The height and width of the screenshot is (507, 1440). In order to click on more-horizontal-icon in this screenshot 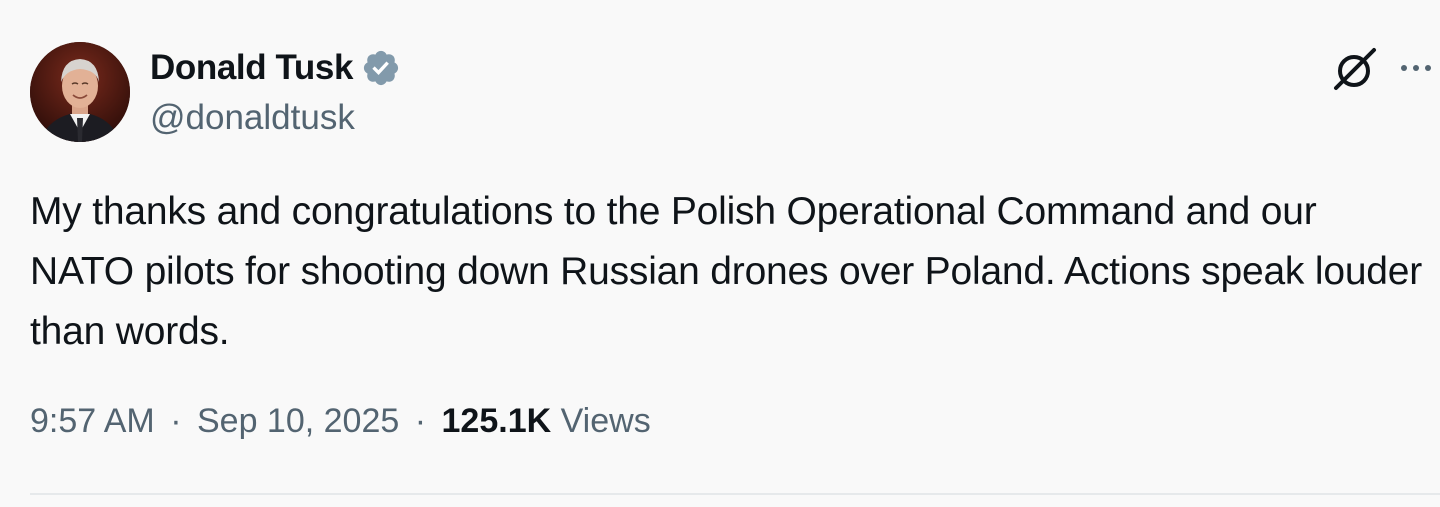, I will do `click(1416, 68)`.